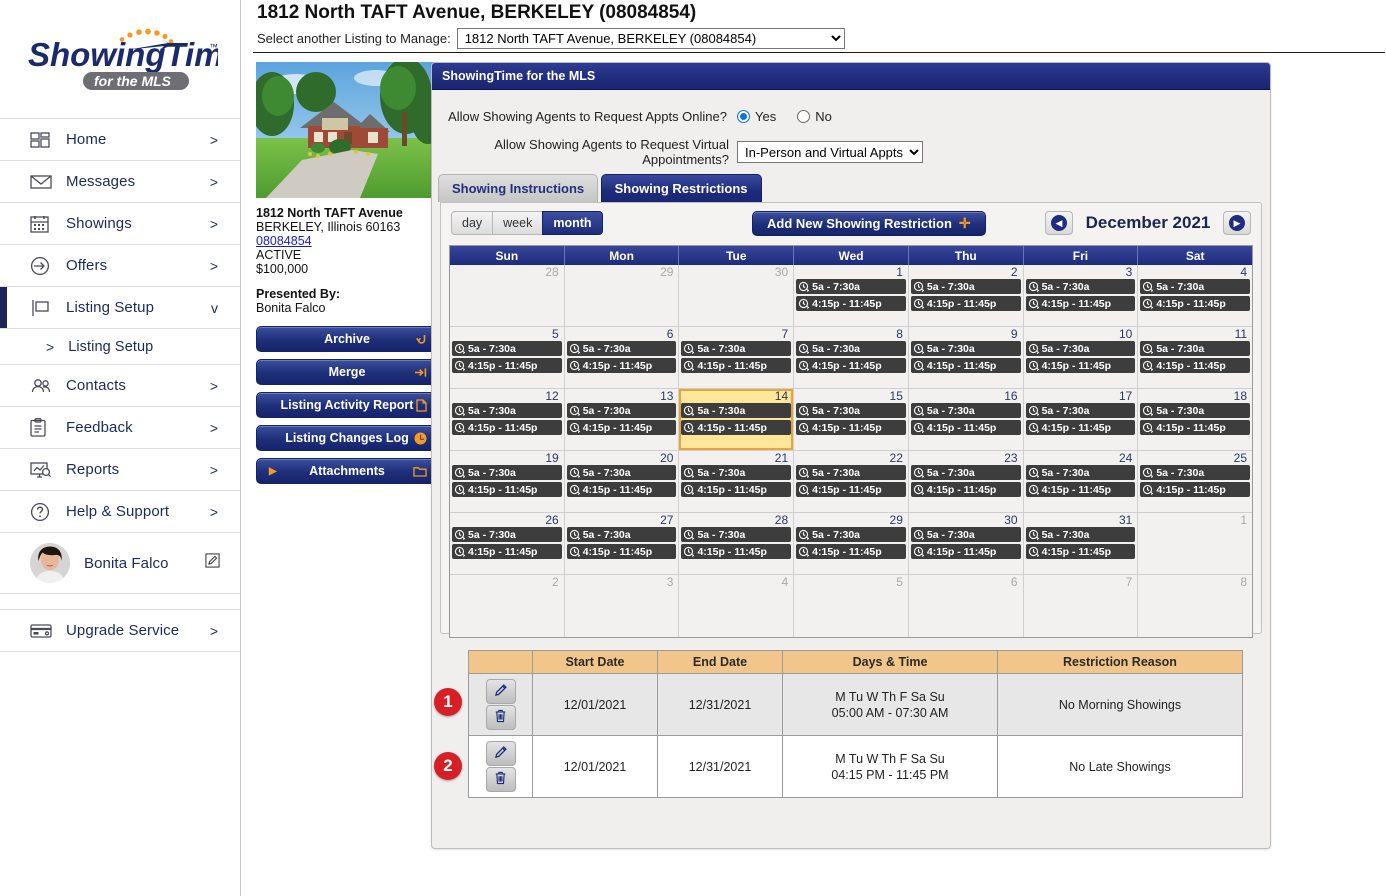  Describe the element at coordinates (622, 296) in the screenshot. I see `calendar-day-cell: 29` at that location.